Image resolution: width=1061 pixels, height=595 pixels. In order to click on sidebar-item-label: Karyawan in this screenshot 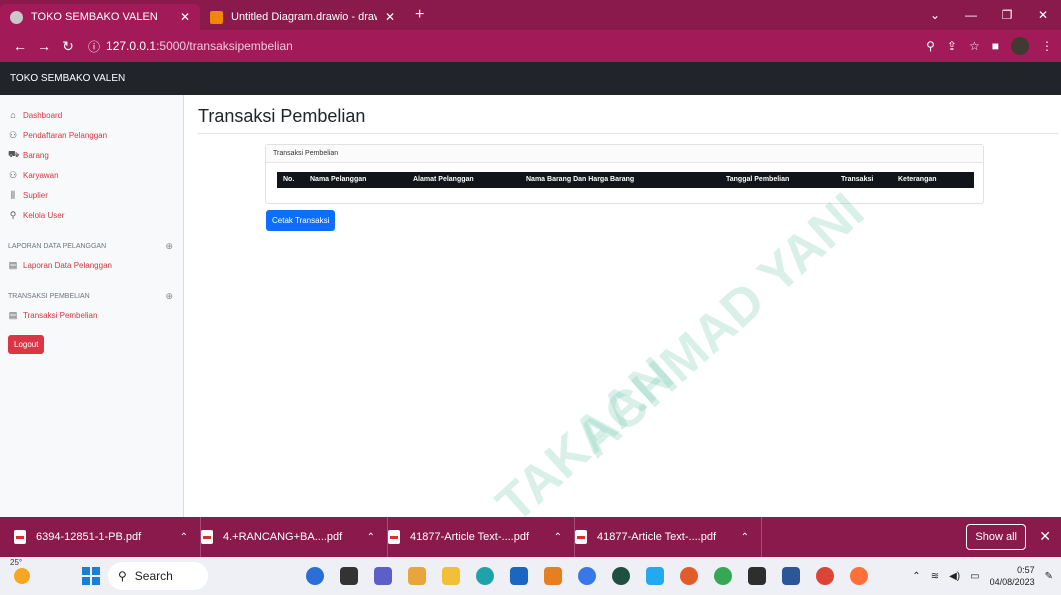, I will do `click(41, 175)`.